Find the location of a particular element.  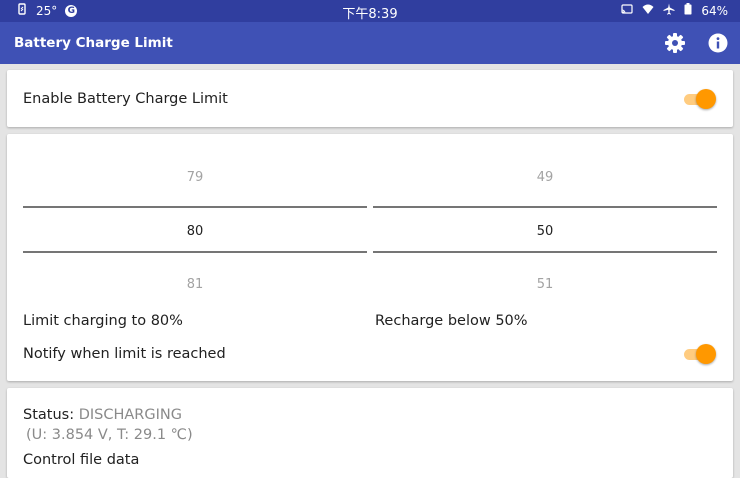

info-icon is located at coordinates (718, 43).